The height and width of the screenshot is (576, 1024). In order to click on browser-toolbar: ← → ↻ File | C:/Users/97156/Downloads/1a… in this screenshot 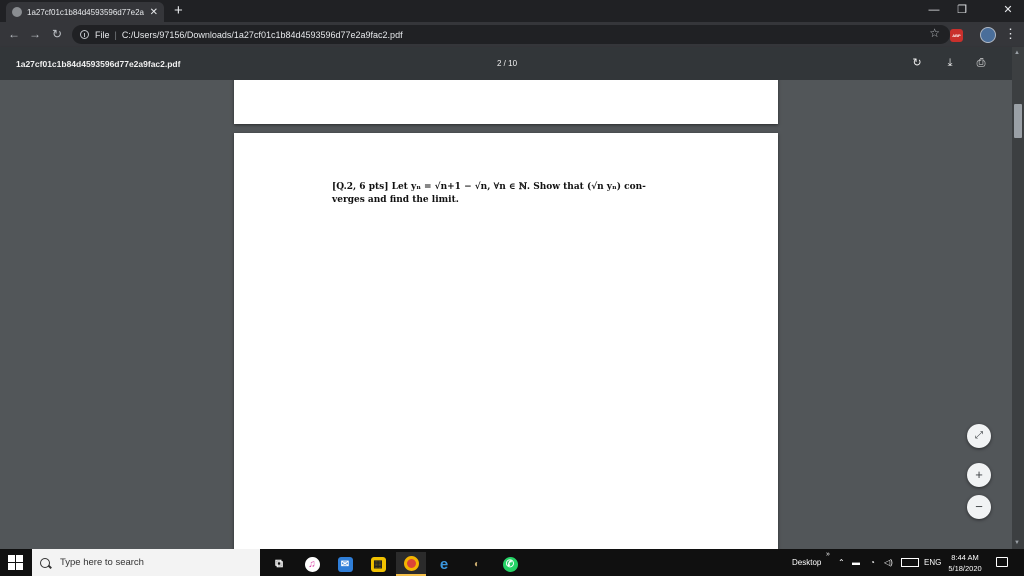, I will do `click(512, 34)`.